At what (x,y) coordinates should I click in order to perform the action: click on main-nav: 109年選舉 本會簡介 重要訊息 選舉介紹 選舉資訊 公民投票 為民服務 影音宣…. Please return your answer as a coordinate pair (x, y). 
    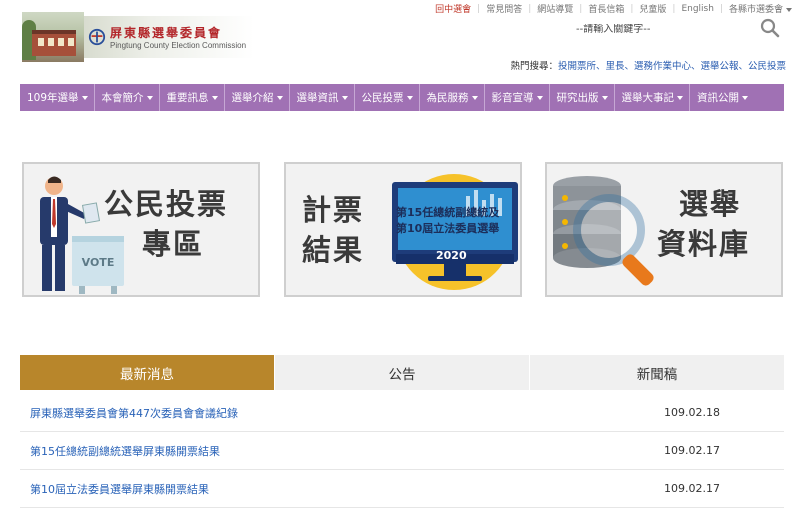
    Looking at the image, I should click on (402, 97).